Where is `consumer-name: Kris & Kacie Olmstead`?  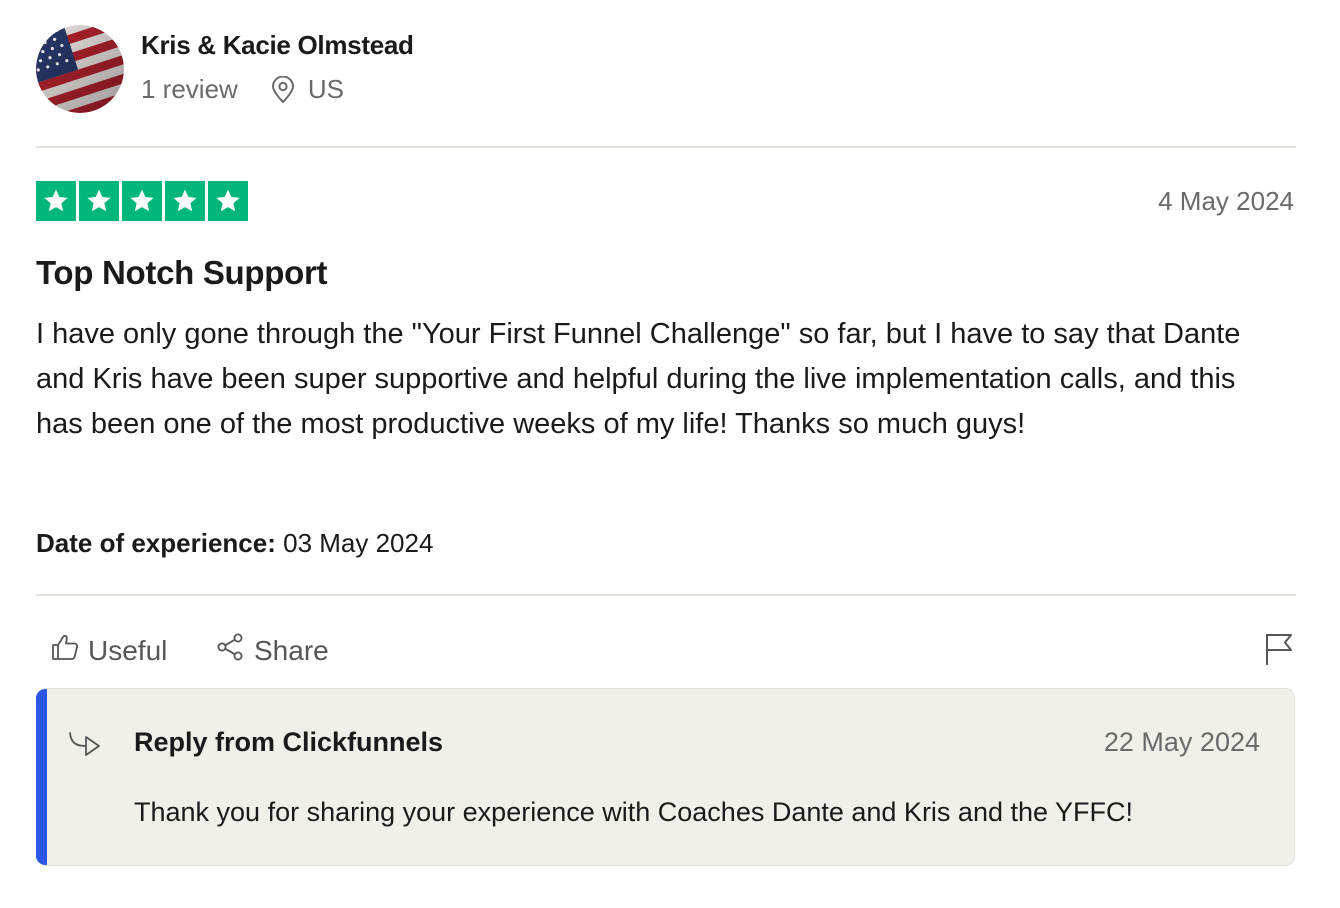
consumer-name: Kris & Kacie Olmstead is located at coordinates (277, 45).